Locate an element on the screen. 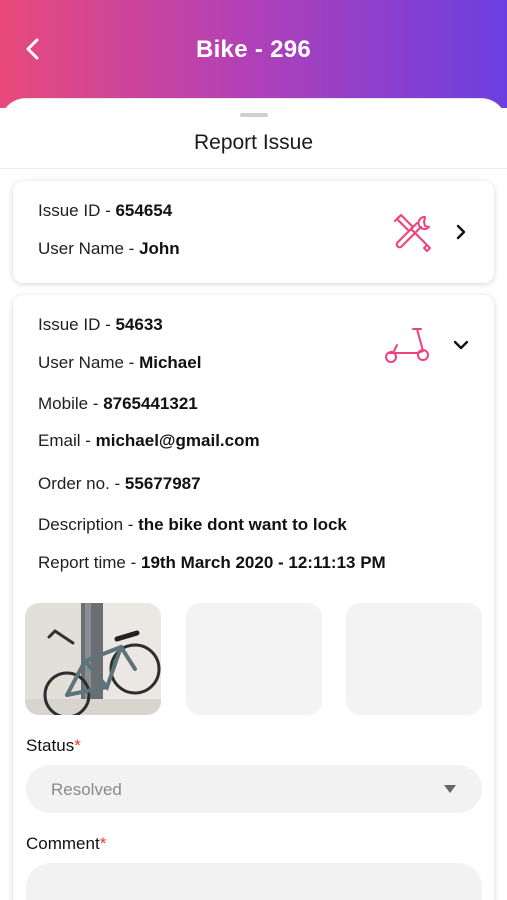  chevron-right-icon is located at coordinates (461, 232).